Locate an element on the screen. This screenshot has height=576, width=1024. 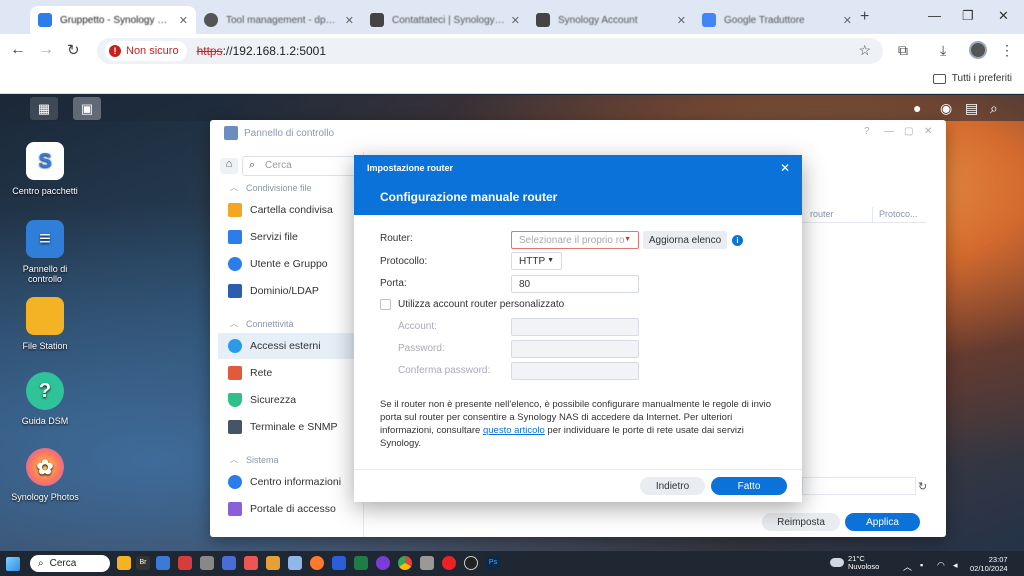
taskbar-clock: 23:07 02/10/2024 is located at coordinates (989, 564).